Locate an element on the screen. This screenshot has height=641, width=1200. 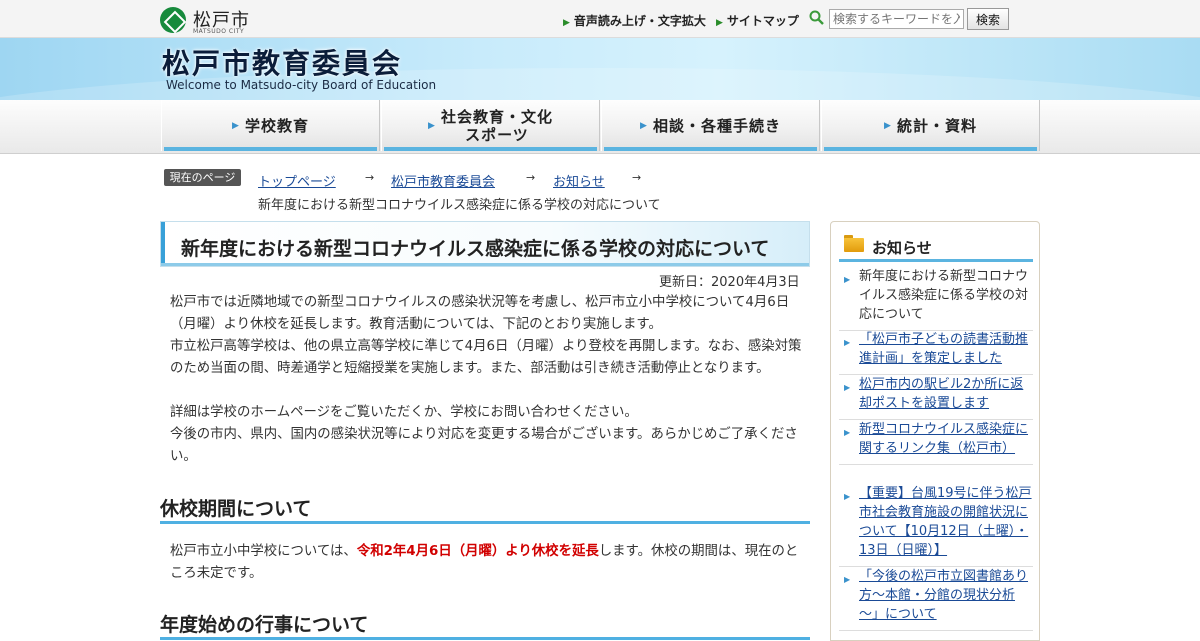
news-link: 松戸市内の駅ビル2か所に返却ポストを設置します is located at coordinates (941, 394).